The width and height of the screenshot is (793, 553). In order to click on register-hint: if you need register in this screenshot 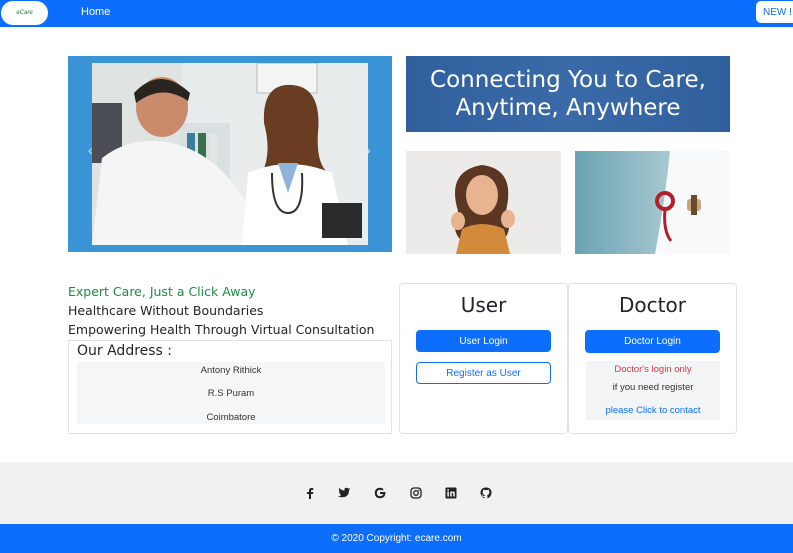, I will do `click(653, 387)`.